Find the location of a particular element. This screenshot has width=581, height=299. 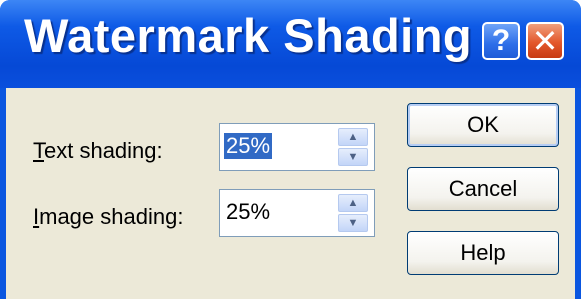

text-shading-up-button: ▲ is located at coordinates (353, 137).